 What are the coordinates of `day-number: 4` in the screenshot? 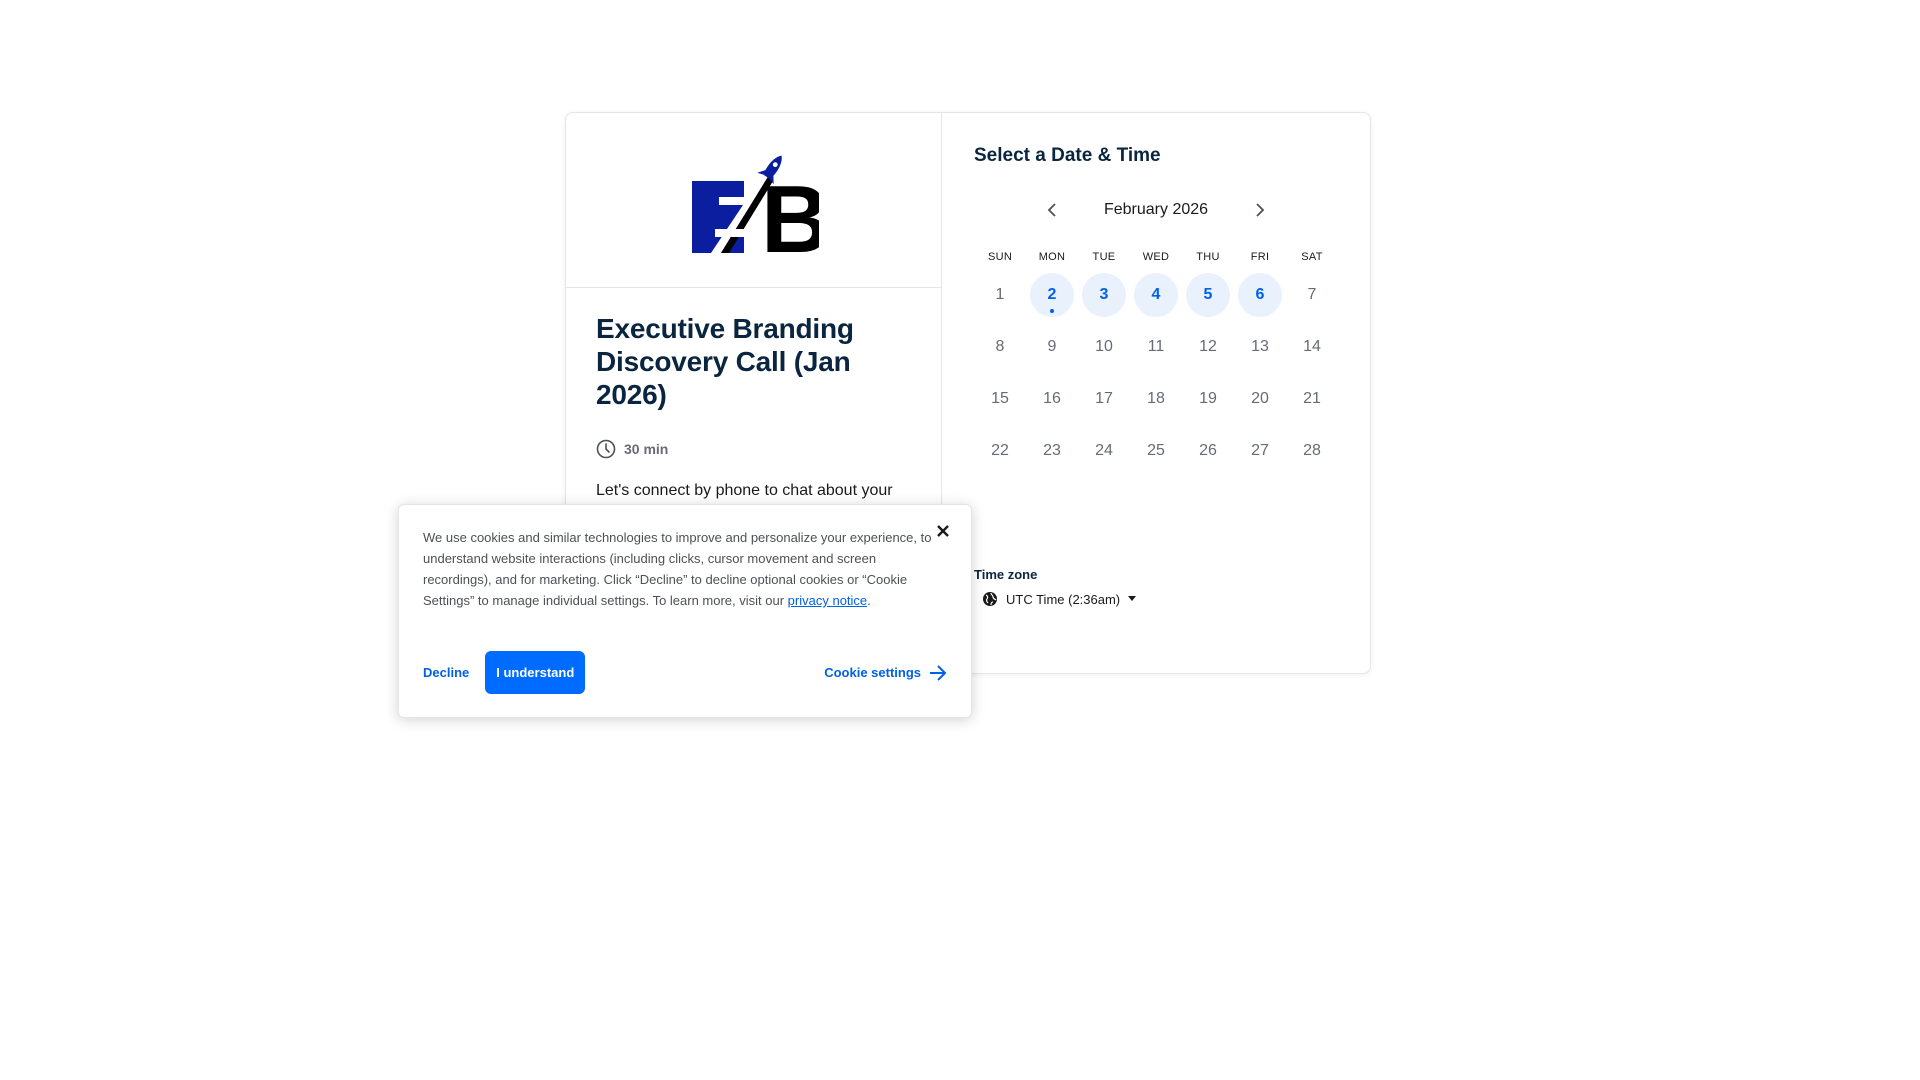 It's located at (1156, 295).